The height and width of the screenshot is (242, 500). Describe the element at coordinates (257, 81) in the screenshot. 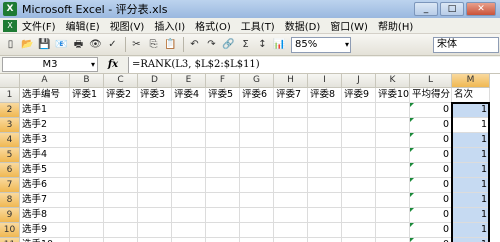

I see `column-header: G` at that location.